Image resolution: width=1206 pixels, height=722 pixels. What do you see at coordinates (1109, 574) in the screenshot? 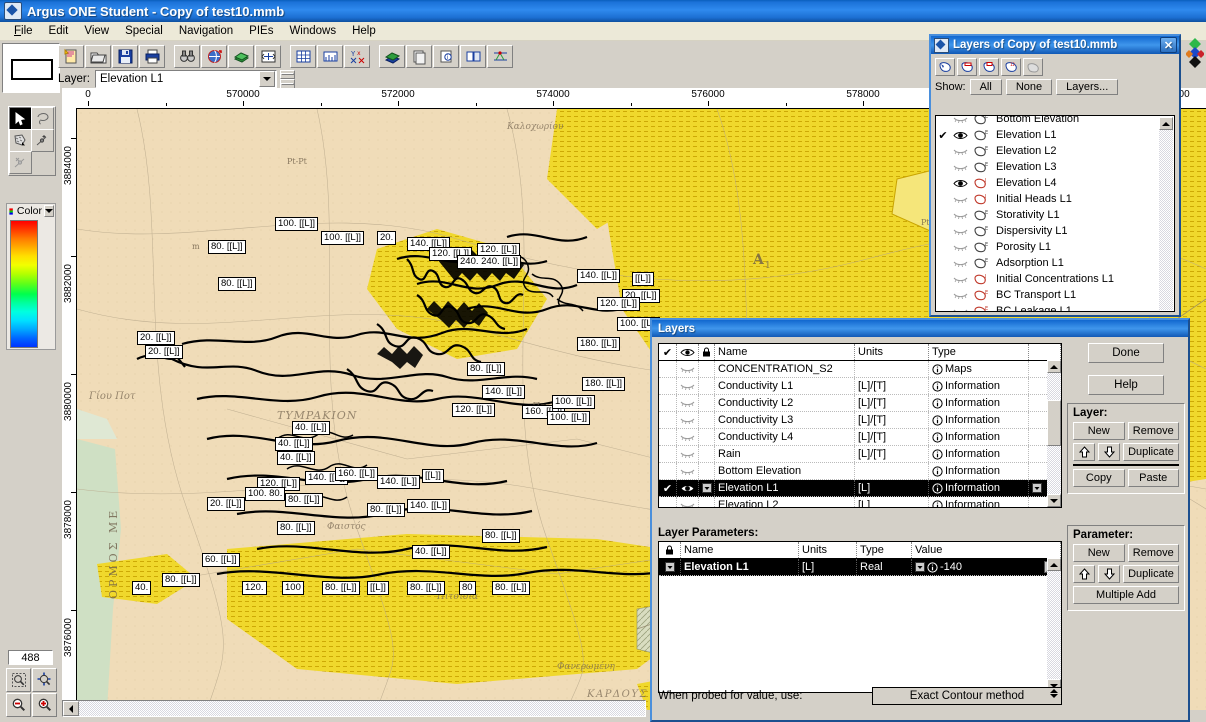
I see `parameter-move-down-button` at bounding box center [1109, 574].